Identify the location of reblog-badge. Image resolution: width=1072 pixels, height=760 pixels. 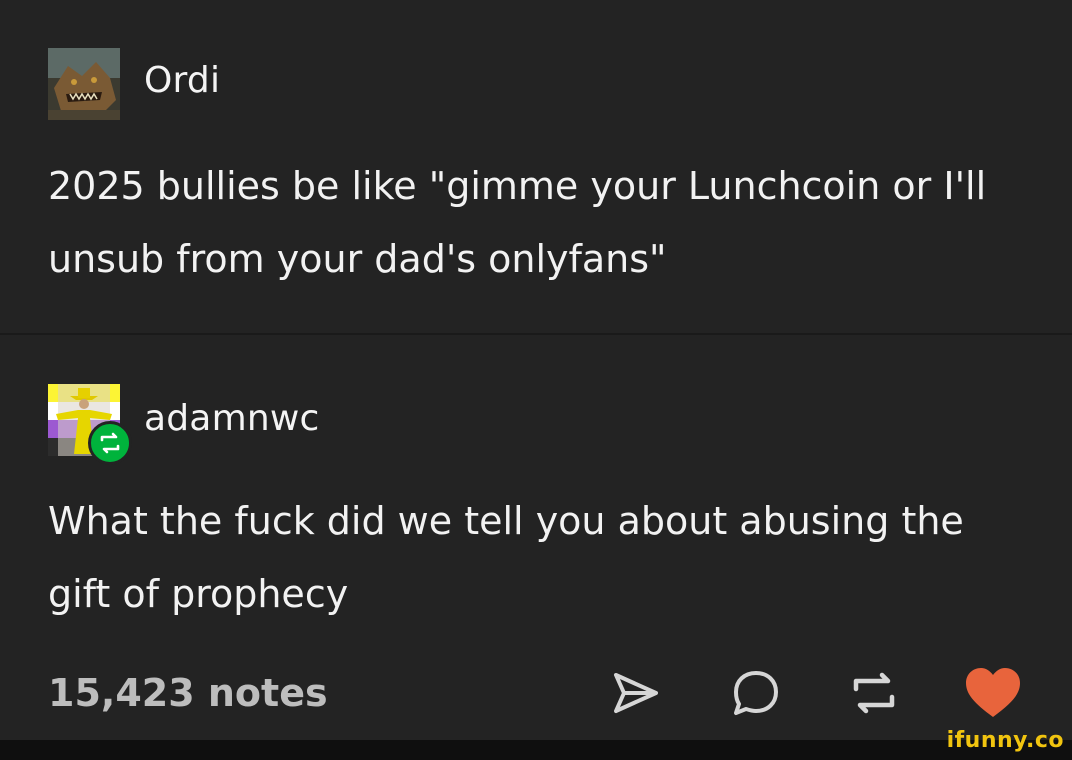
(110, 443).